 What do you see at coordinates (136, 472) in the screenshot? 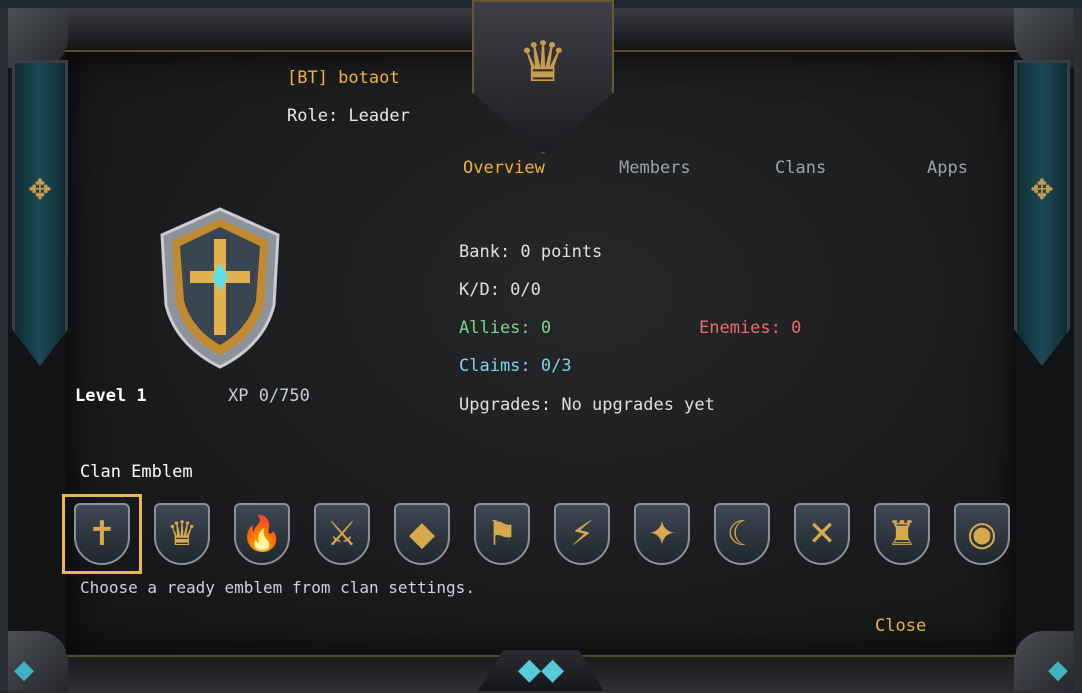
I see `emblem-section-title: Clan Emblem` at bounding box center [136, 472].